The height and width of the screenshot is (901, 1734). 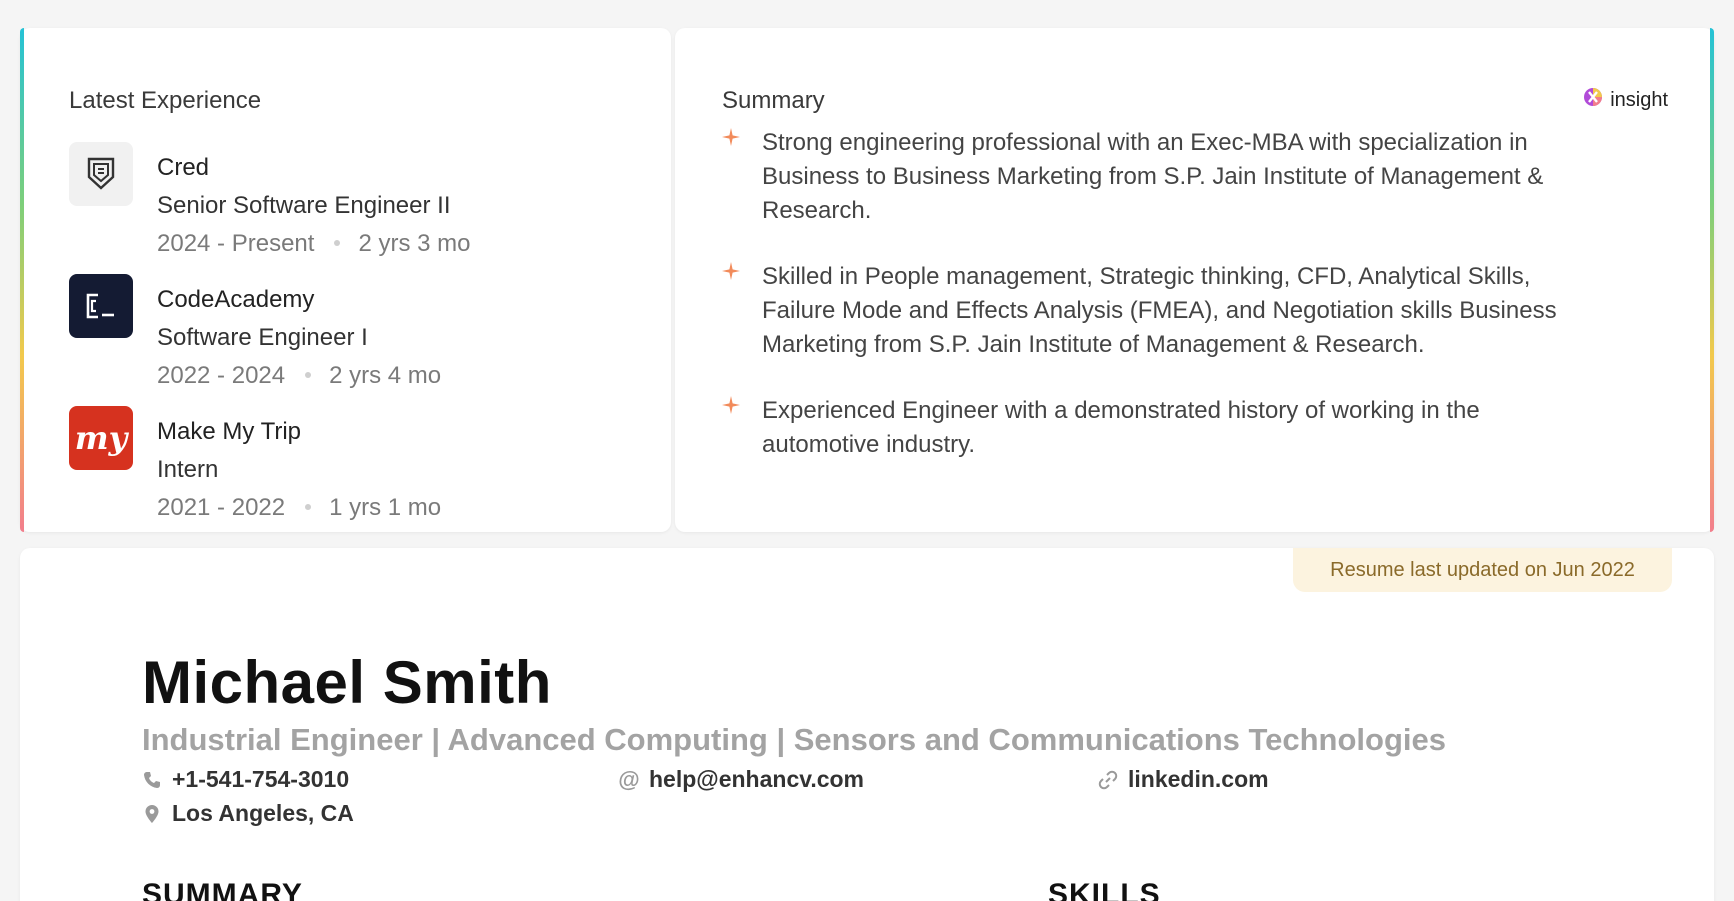 I want to click on email-text: help@enhancv.com, so click(x=756, y=779).